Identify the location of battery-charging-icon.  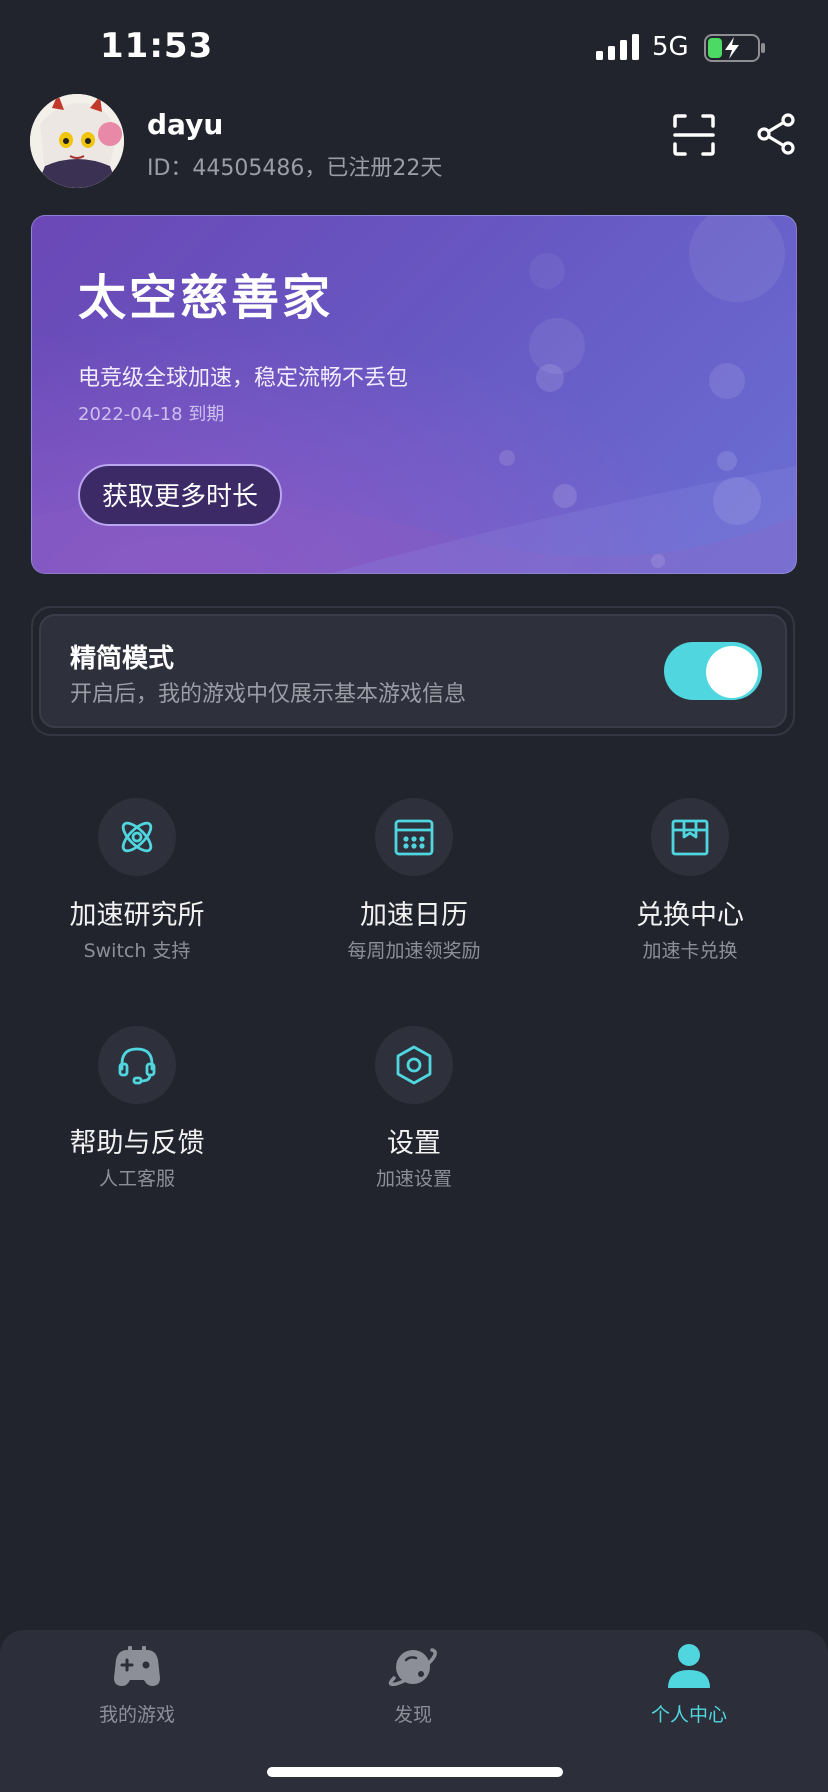
(734, 48).